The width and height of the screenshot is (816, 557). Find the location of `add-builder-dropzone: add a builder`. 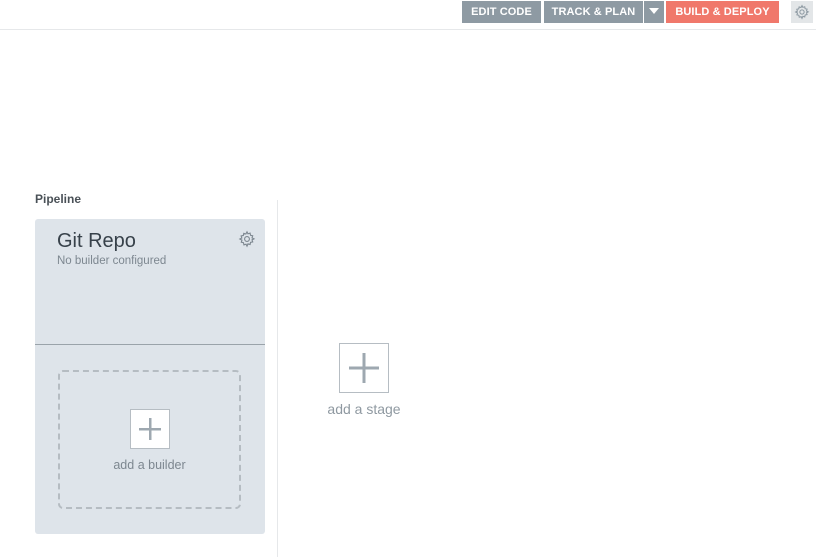

add-builder-dropzone: add a builder is located at coordinates (149, 439).